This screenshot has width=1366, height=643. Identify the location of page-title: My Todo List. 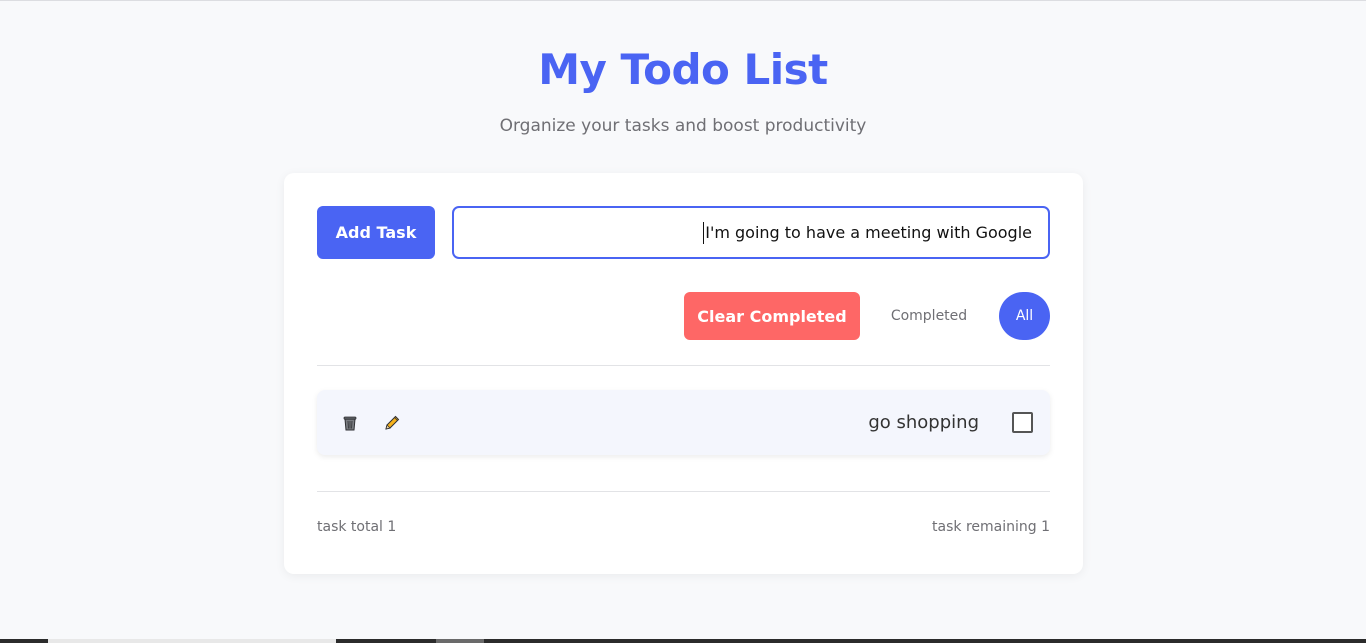
(683, 69).